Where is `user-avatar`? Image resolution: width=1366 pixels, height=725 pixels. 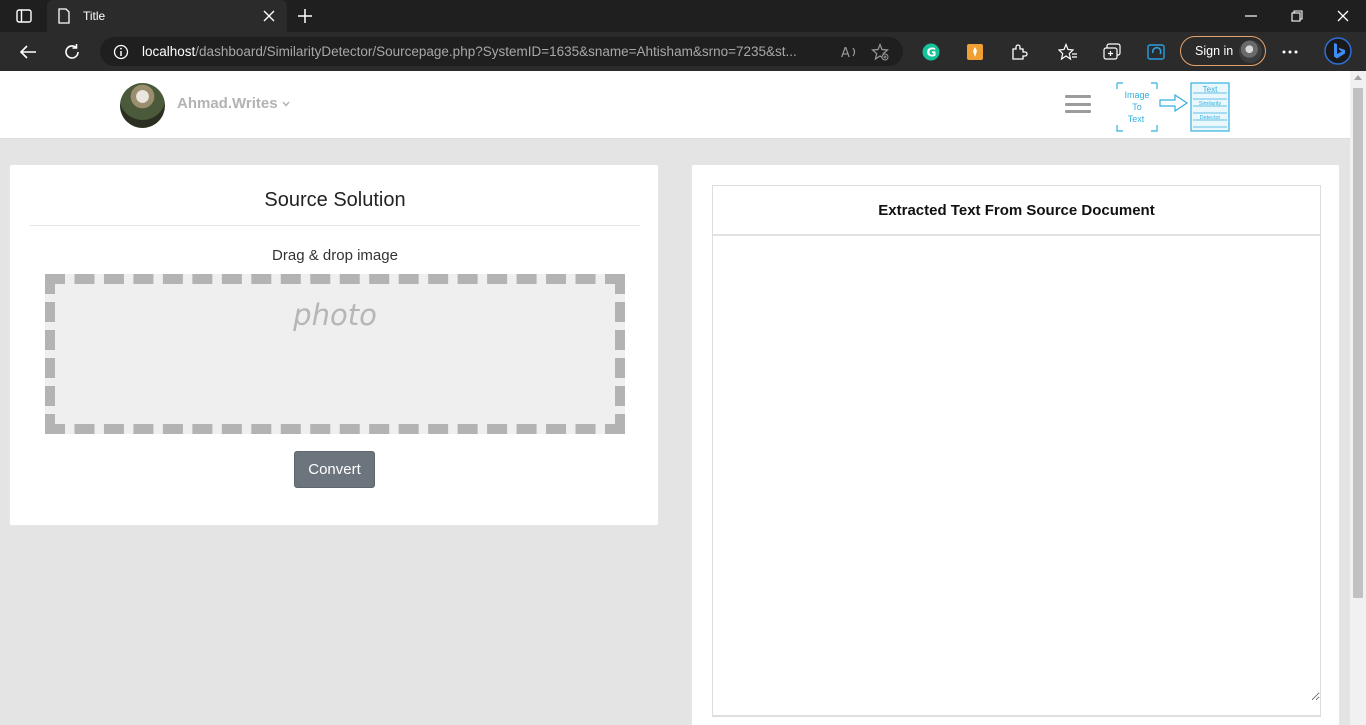
user-avatar is located at coordinates (142, 105).